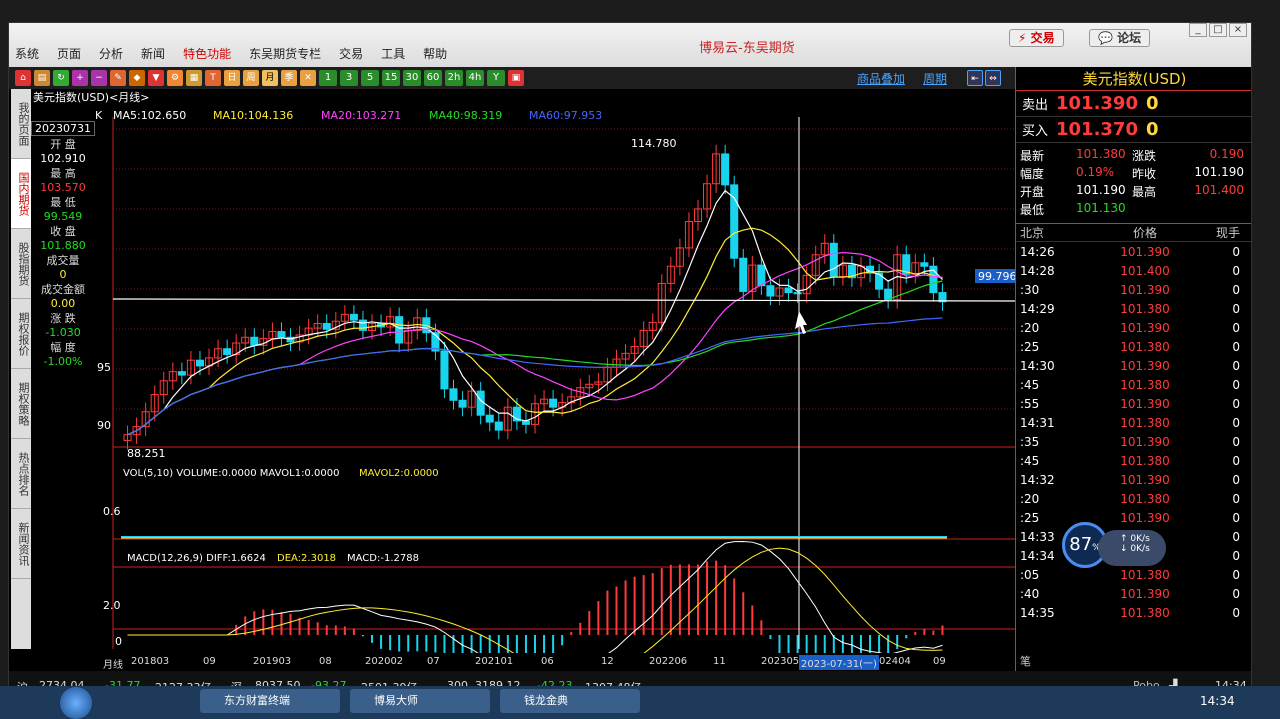  I want to click on table-icon: ▦, so click(194, 78).